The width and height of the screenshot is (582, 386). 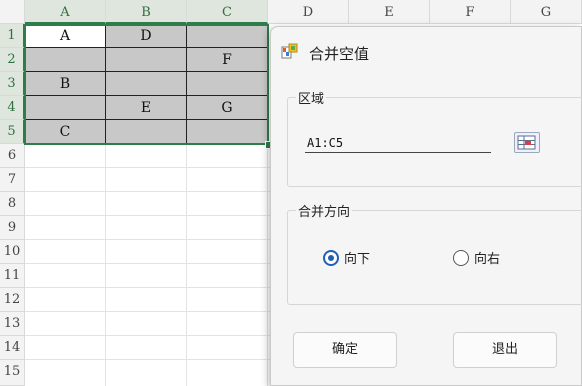 What do you see at coordinates (12, 348) in the screenshot?
I see `row-header-14: 14` at bounding box center [12, 348].